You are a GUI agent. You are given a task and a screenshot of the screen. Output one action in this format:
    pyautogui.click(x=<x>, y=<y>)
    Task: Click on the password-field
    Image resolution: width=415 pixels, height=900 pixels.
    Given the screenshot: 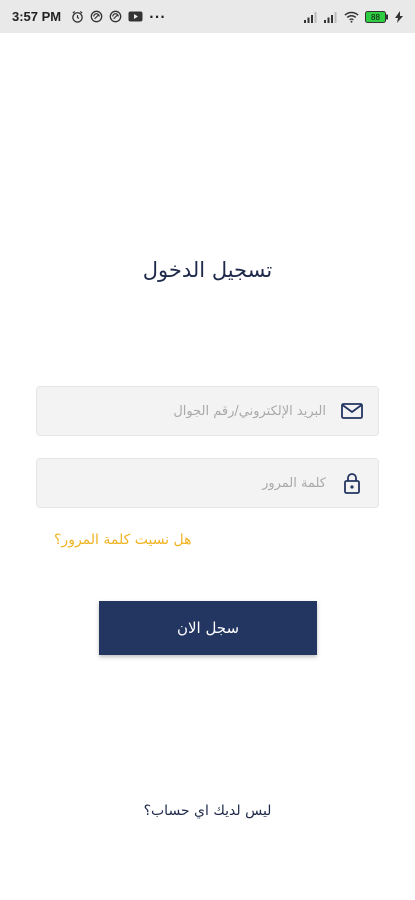 What is the action you would take?
    pyautogui.click(x=207, y=483)
    